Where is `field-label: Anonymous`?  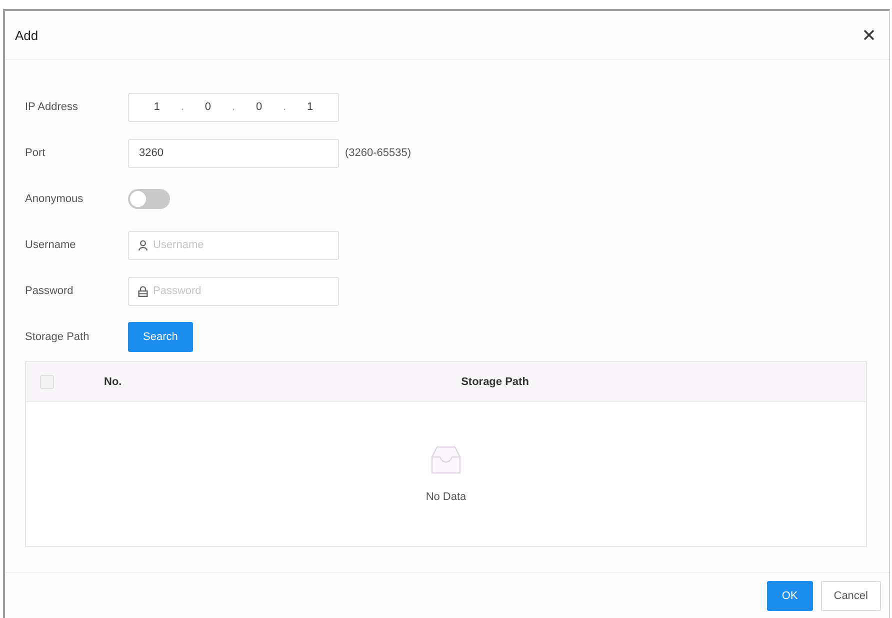
field-label: Anonymous is located at coordinates (54, 199).